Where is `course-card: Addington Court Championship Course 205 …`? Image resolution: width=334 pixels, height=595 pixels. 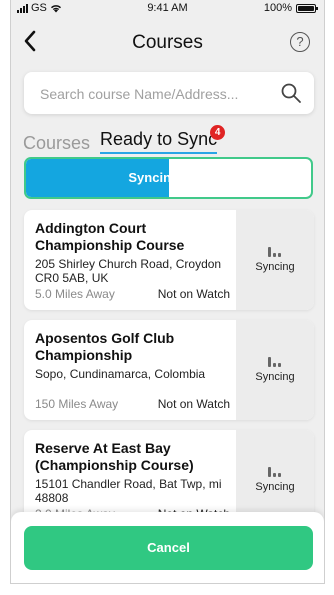
course-card: Addington Court Championship Course 205 … is located at coordinates (169, 260).